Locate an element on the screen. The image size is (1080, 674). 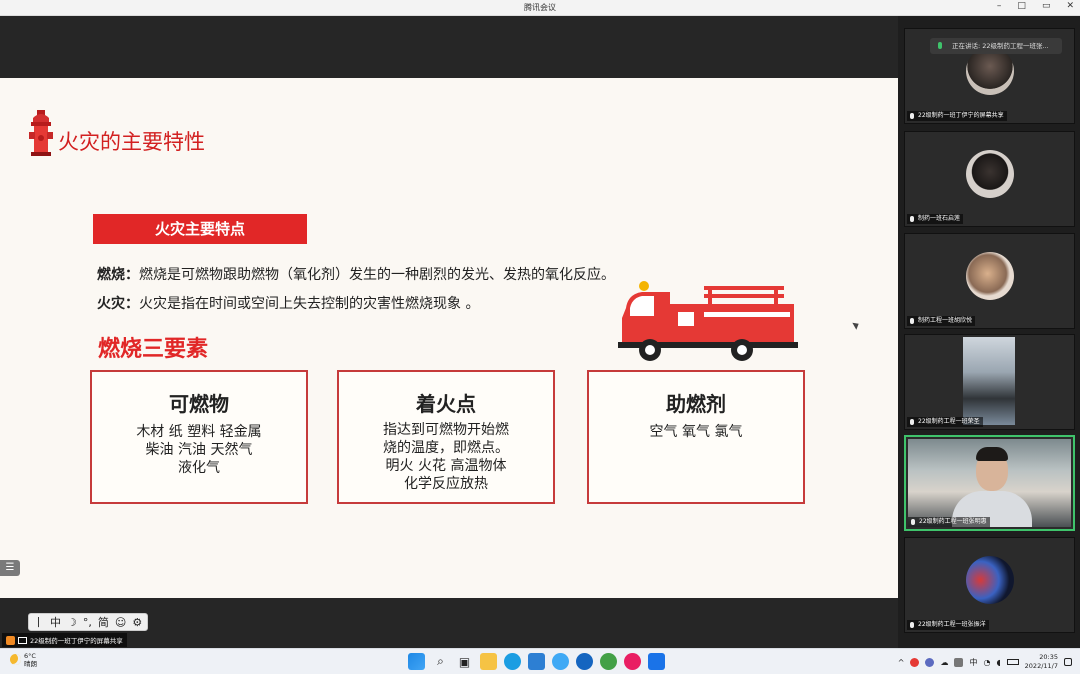
window-titlebar: 腾讯会议 – □ ▭ ✕ is located at coordinates (540, 8).